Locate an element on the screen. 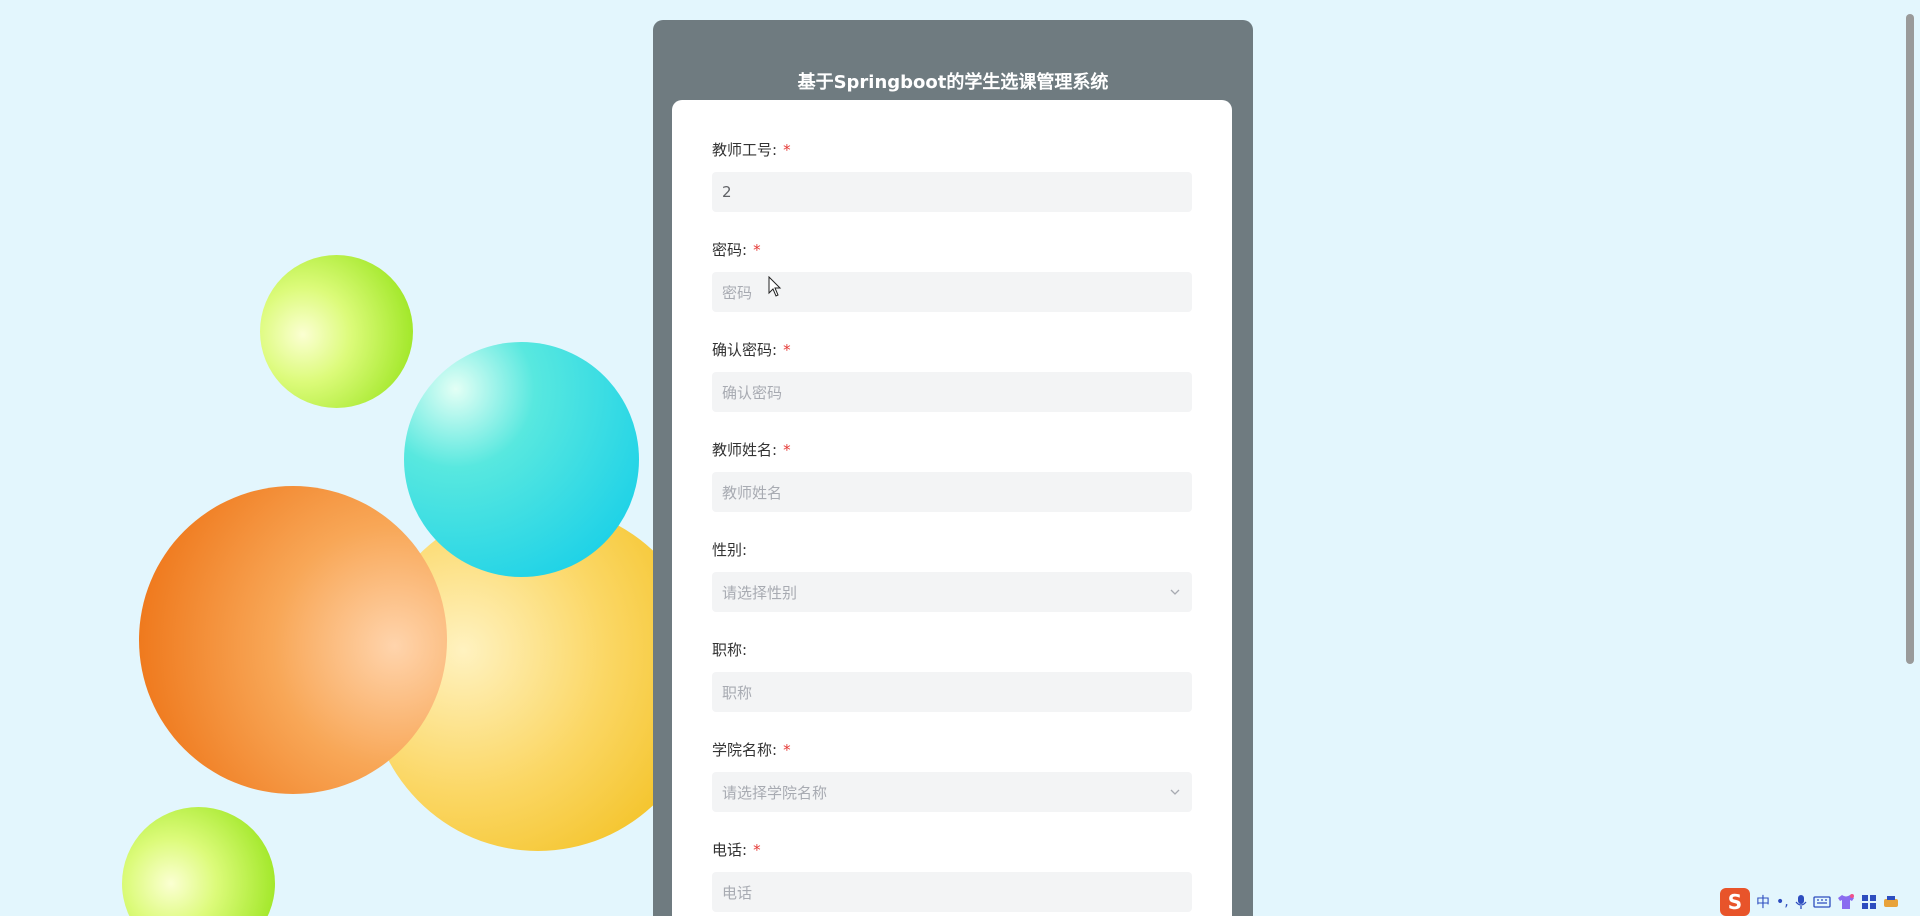  cyan-bubble is located at coordinates (521, 459).